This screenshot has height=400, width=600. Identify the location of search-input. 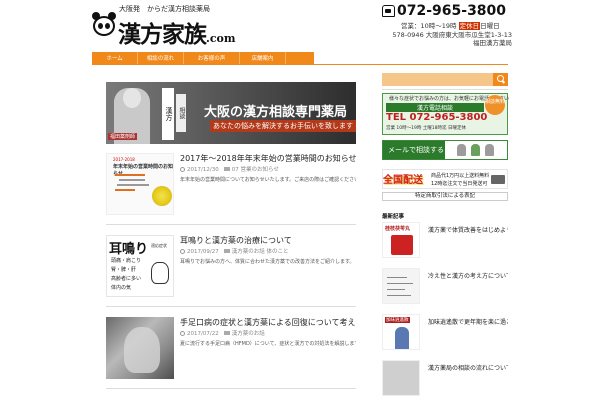
(445, 79).